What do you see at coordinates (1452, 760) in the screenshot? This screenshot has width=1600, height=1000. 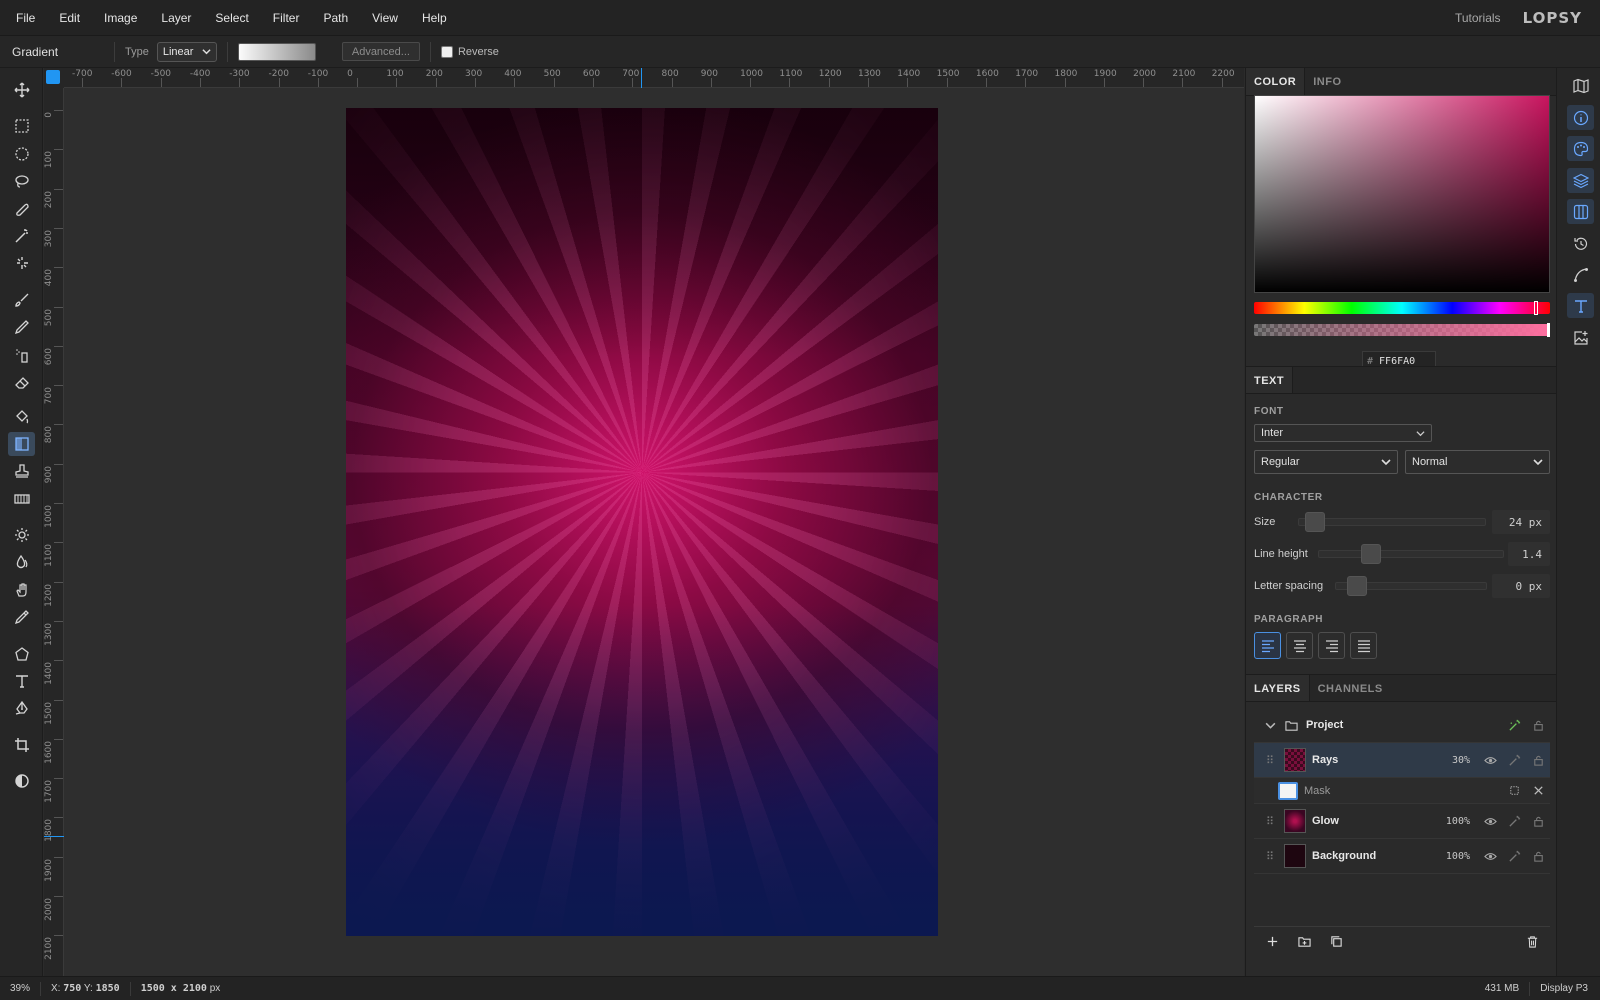 I see `layer-opacity: 30%` at bounding box center [1452, 760].